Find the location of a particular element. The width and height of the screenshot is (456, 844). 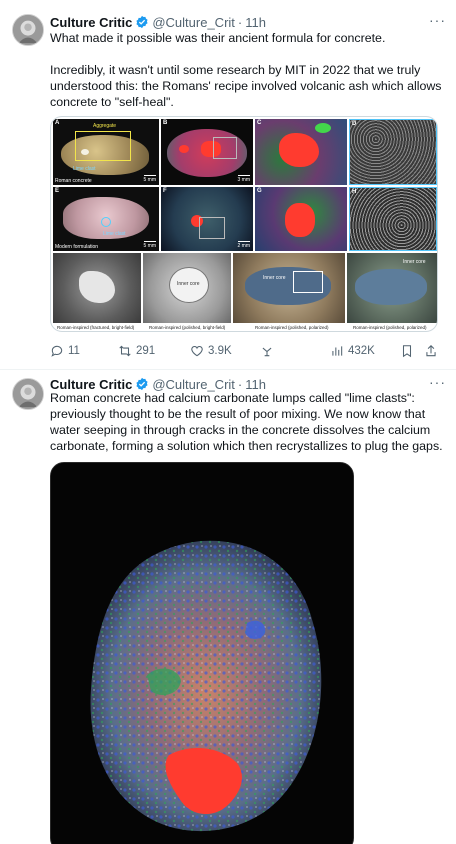

reply-count: 11 is located at coordinates (74, 351).